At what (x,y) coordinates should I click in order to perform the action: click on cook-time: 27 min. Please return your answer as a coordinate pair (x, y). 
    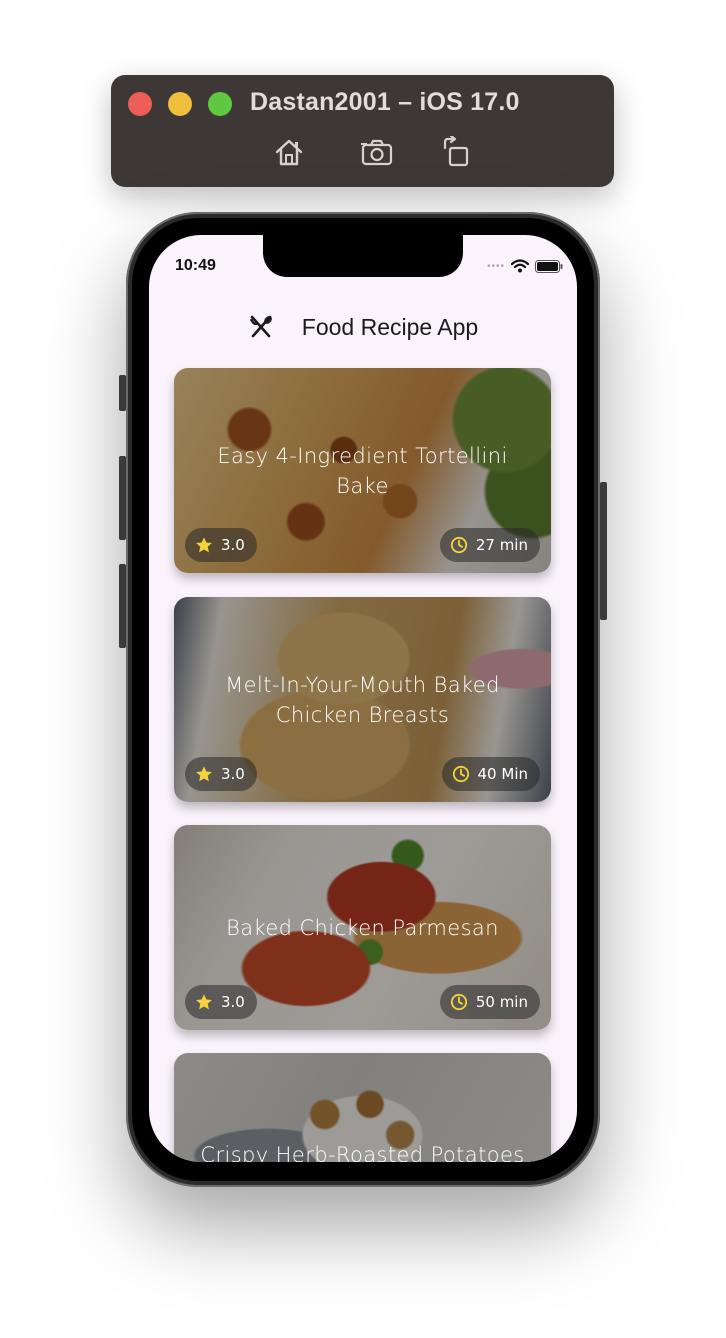
    Looking at the image, I should click on (501, 545).